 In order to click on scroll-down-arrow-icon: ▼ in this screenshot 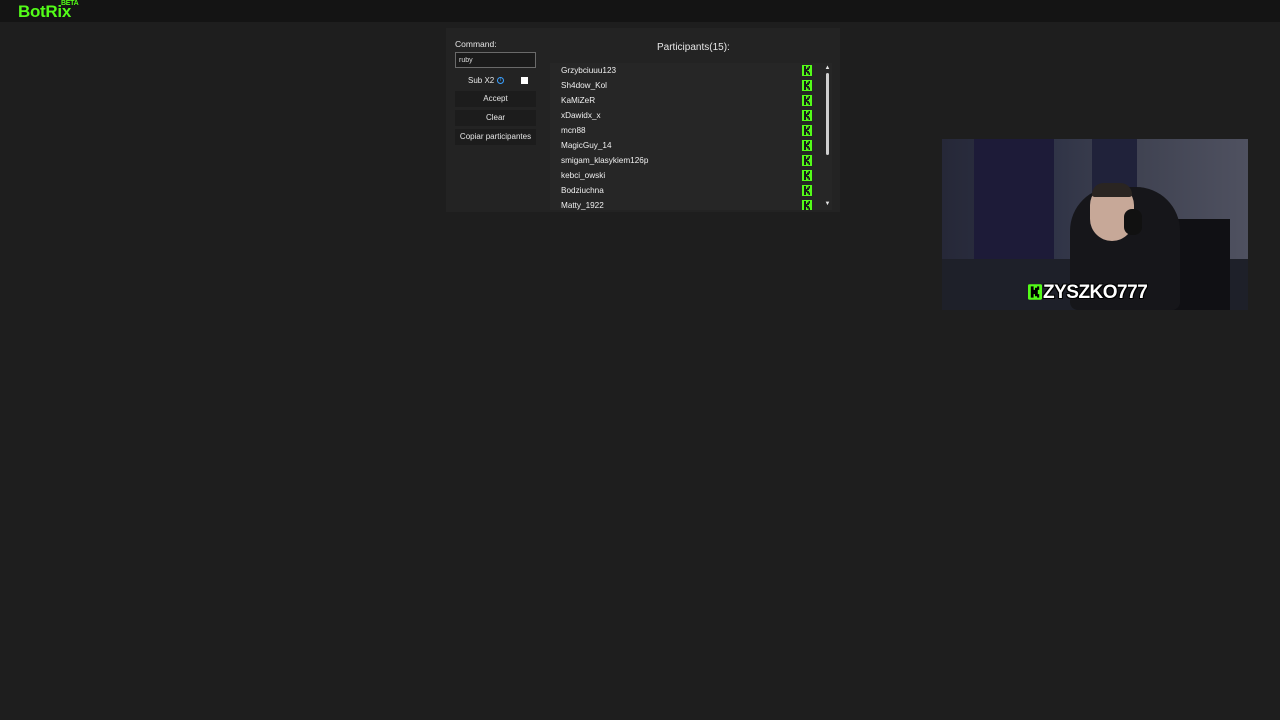, I will do `click(827, 204)`.